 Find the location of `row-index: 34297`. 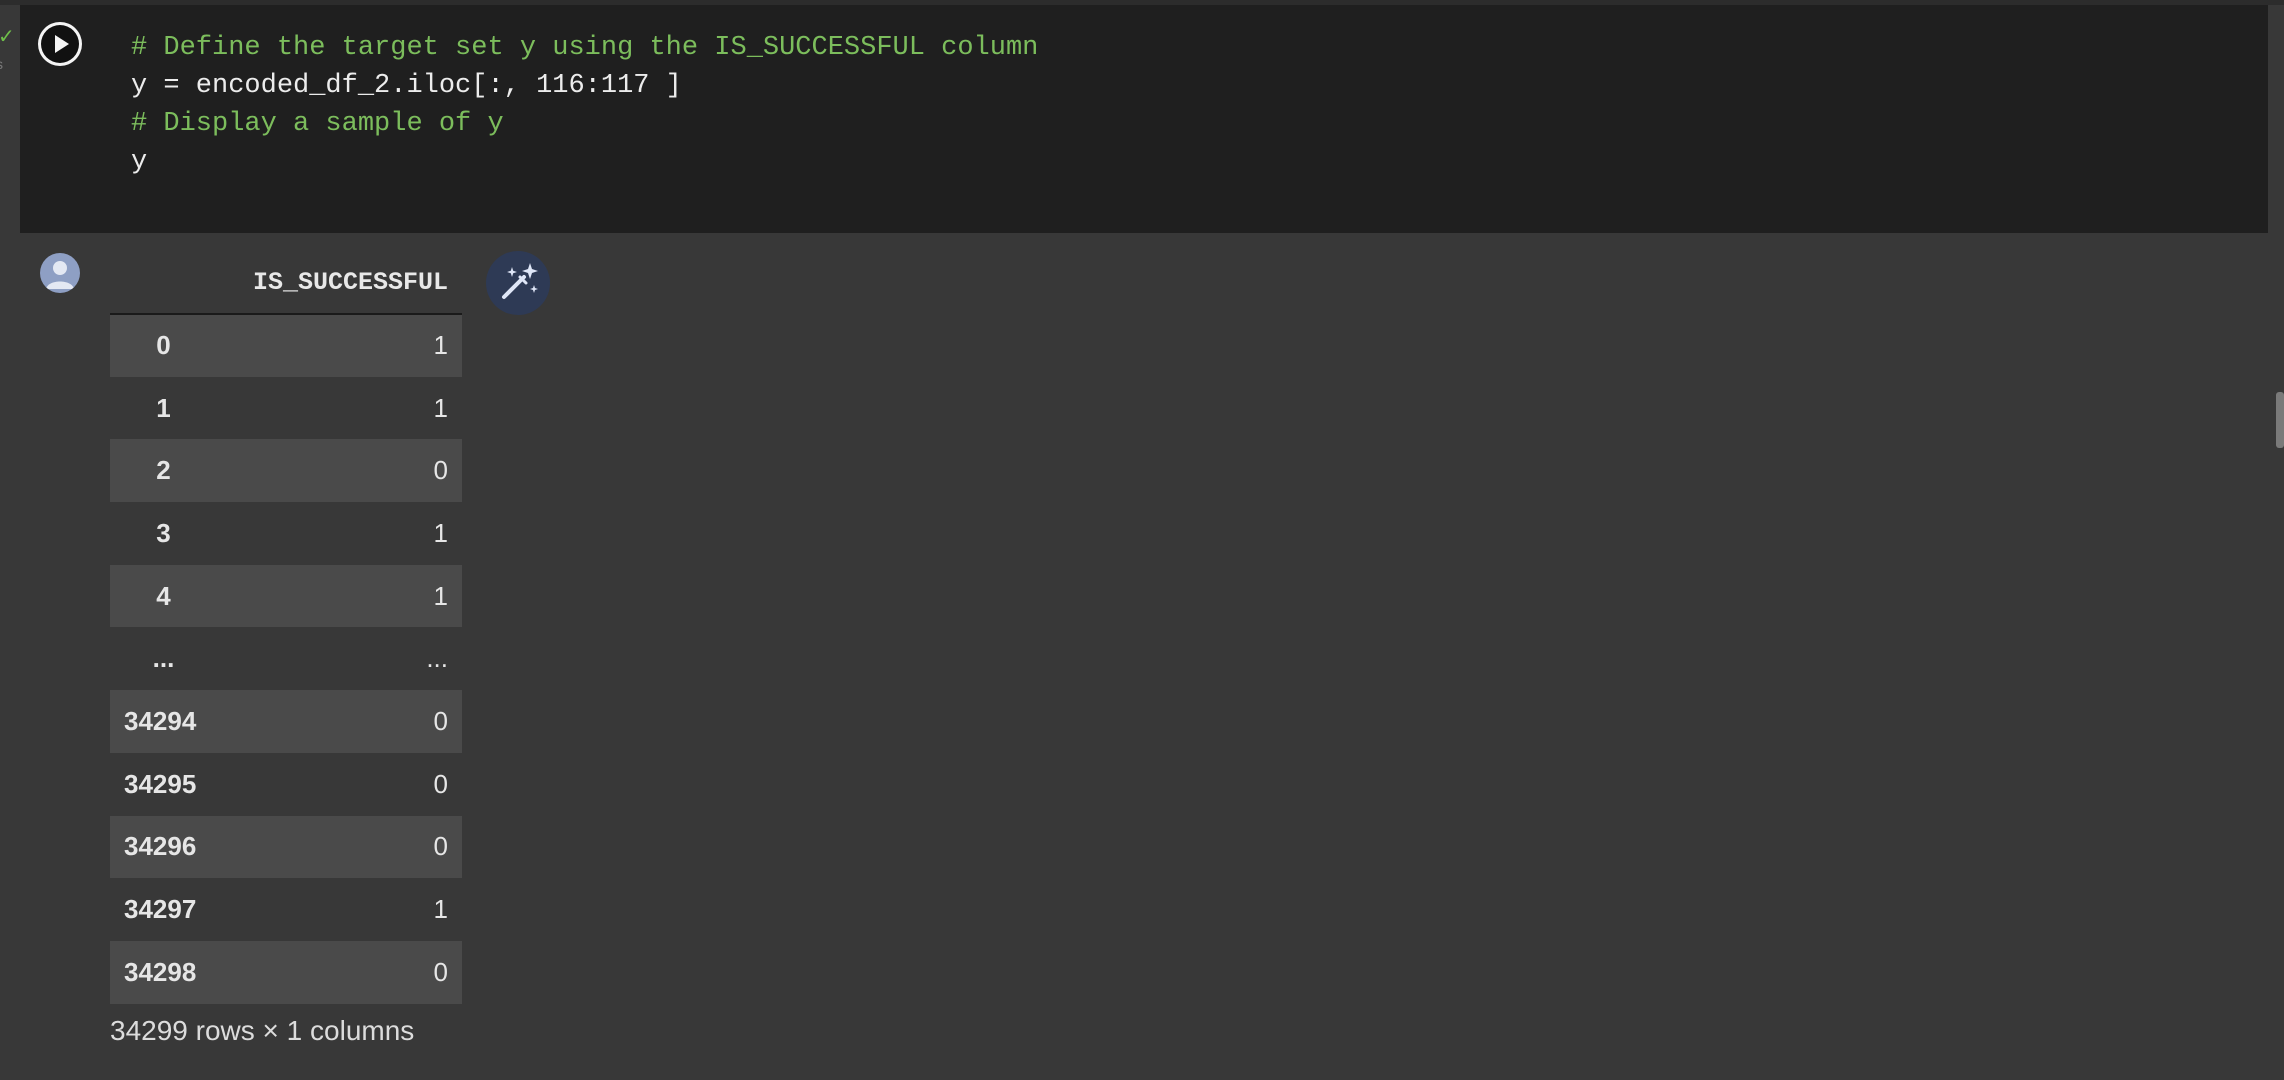

row-index: 34297 is located at coordinates (160, 909).